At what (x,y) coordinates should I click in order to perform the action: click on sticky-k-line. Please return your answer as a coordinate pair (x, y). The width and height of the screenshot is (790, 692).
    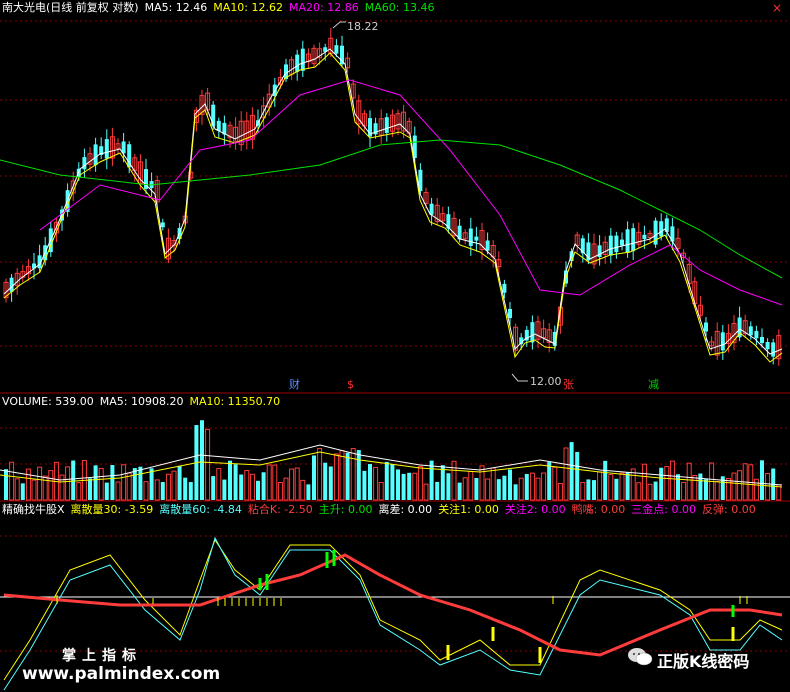
    Looking at the image, I should click on (393, 605).